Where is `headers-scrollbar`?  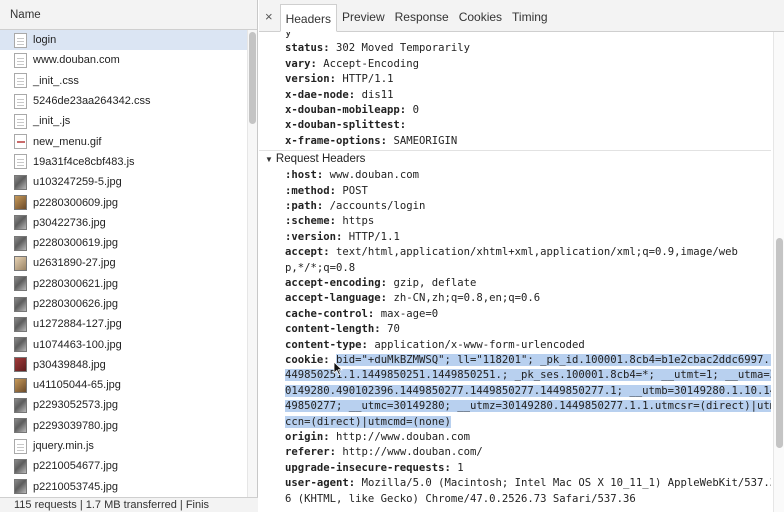
headers-scrollbar is located at coordinates (778, 272).